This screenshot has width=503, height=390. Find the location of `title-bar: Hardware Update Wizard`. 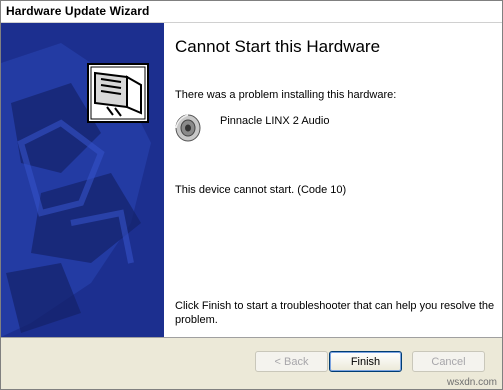

title-bar: Hardware Update Wizard is located at coordinates (251, 12).